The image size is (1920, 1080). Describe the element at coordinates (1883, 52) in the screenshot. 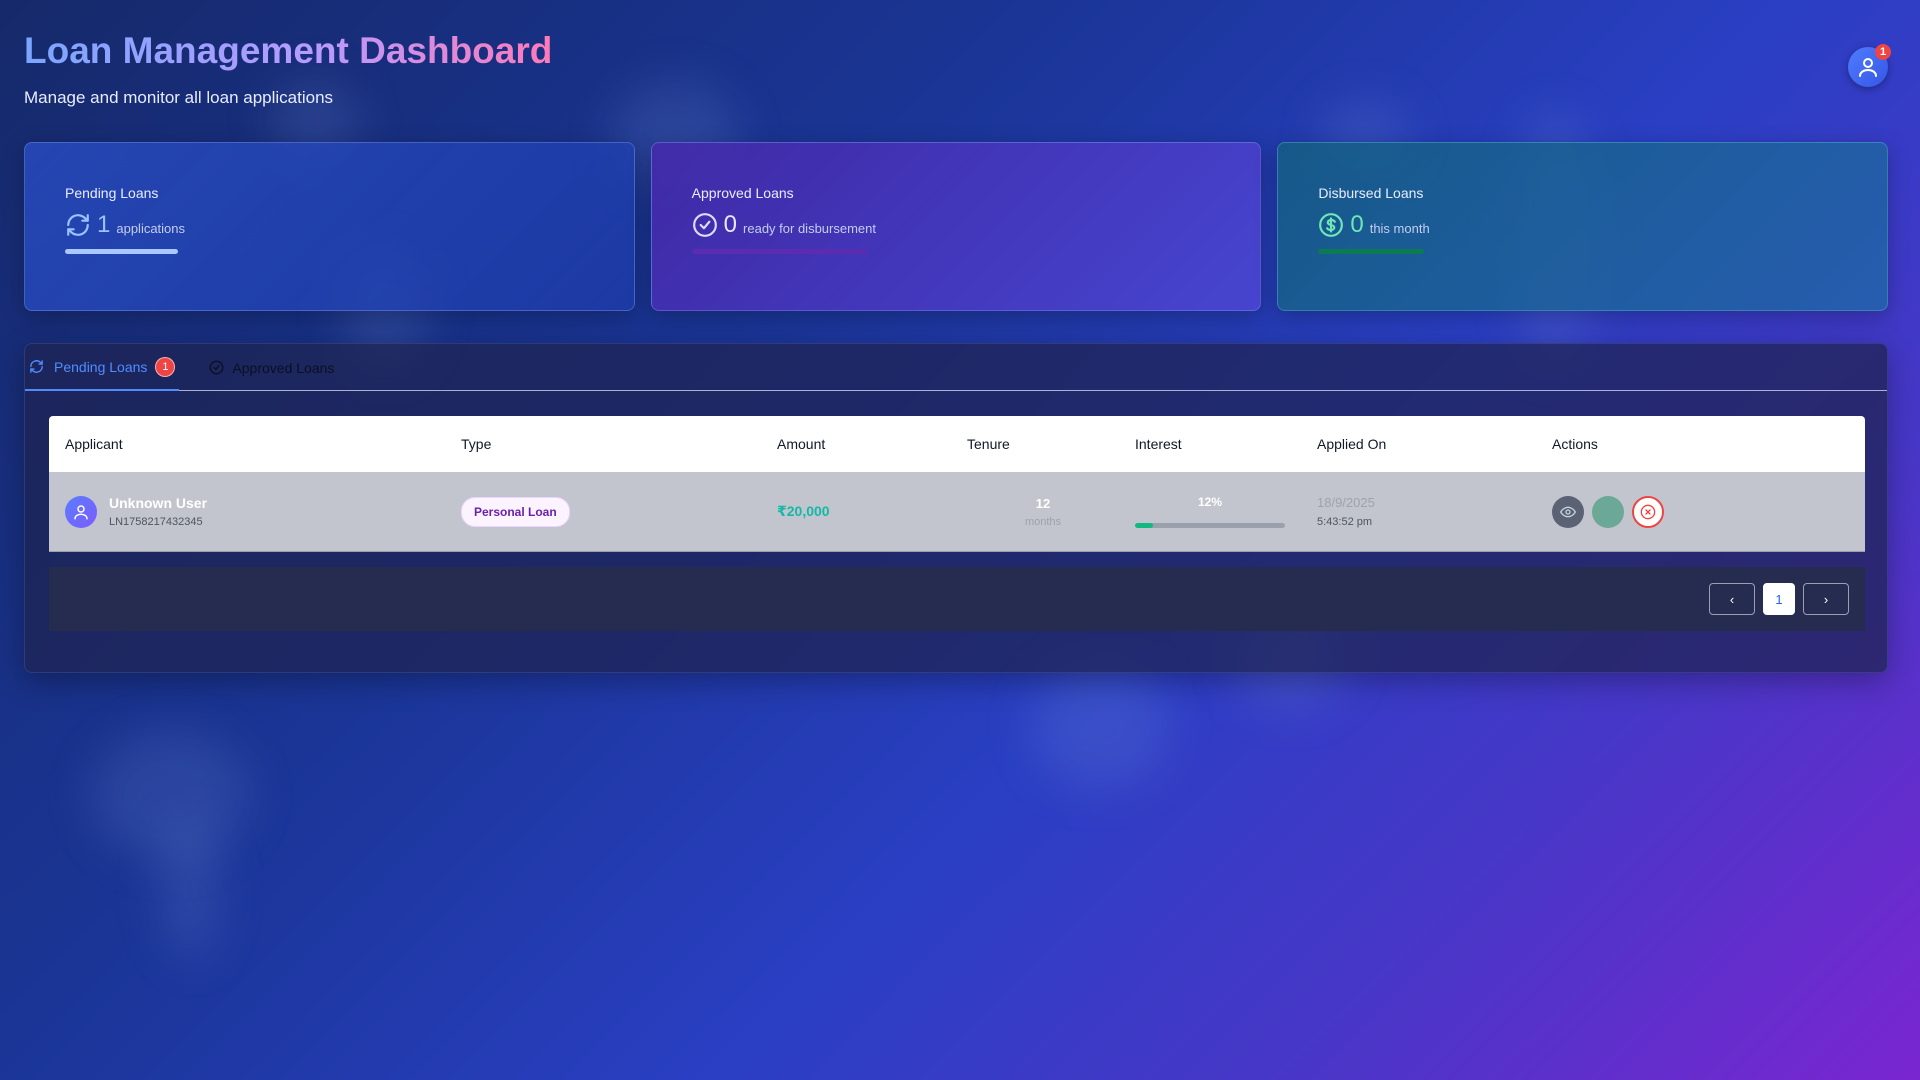

I see `notification-badge: 1` at that location.